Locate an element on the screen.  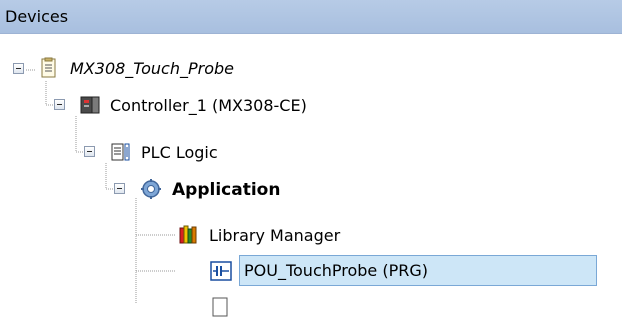
expand-application-toggle is located at coordinates (119, 188).